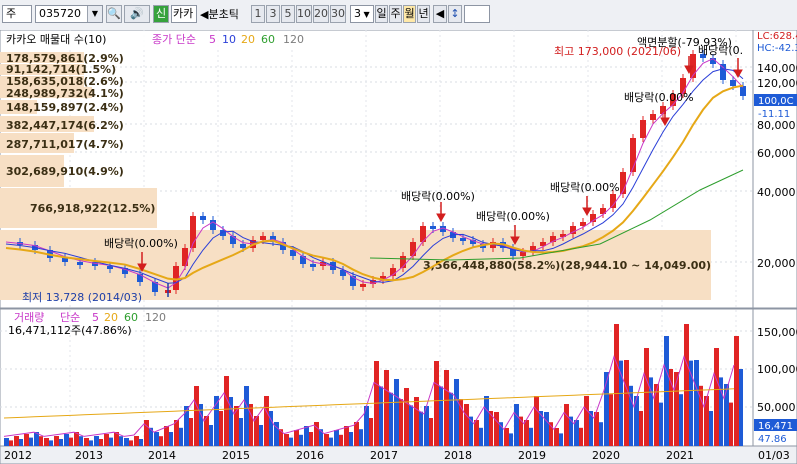 Image resolution: width=797 pixels, height=464 pixels. I want to click on dividend-annotation: 배당락(0.00%, so click(659, 97).